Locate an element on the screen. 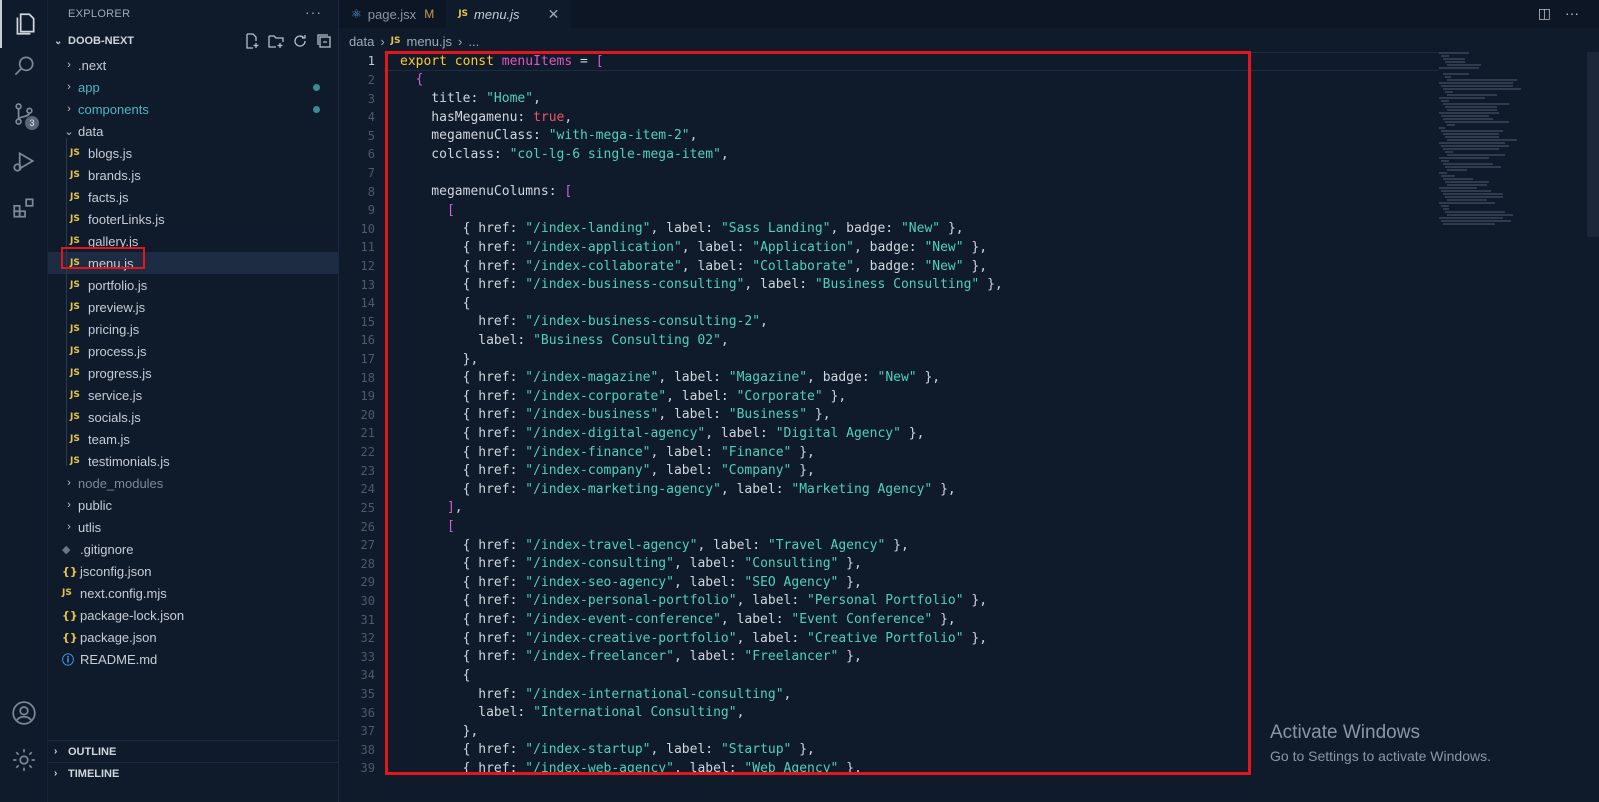 Image resolution: width=1599 pixels, height=802 pixels. tree-item-label: pricing.js is located at coordinates (114, 329).